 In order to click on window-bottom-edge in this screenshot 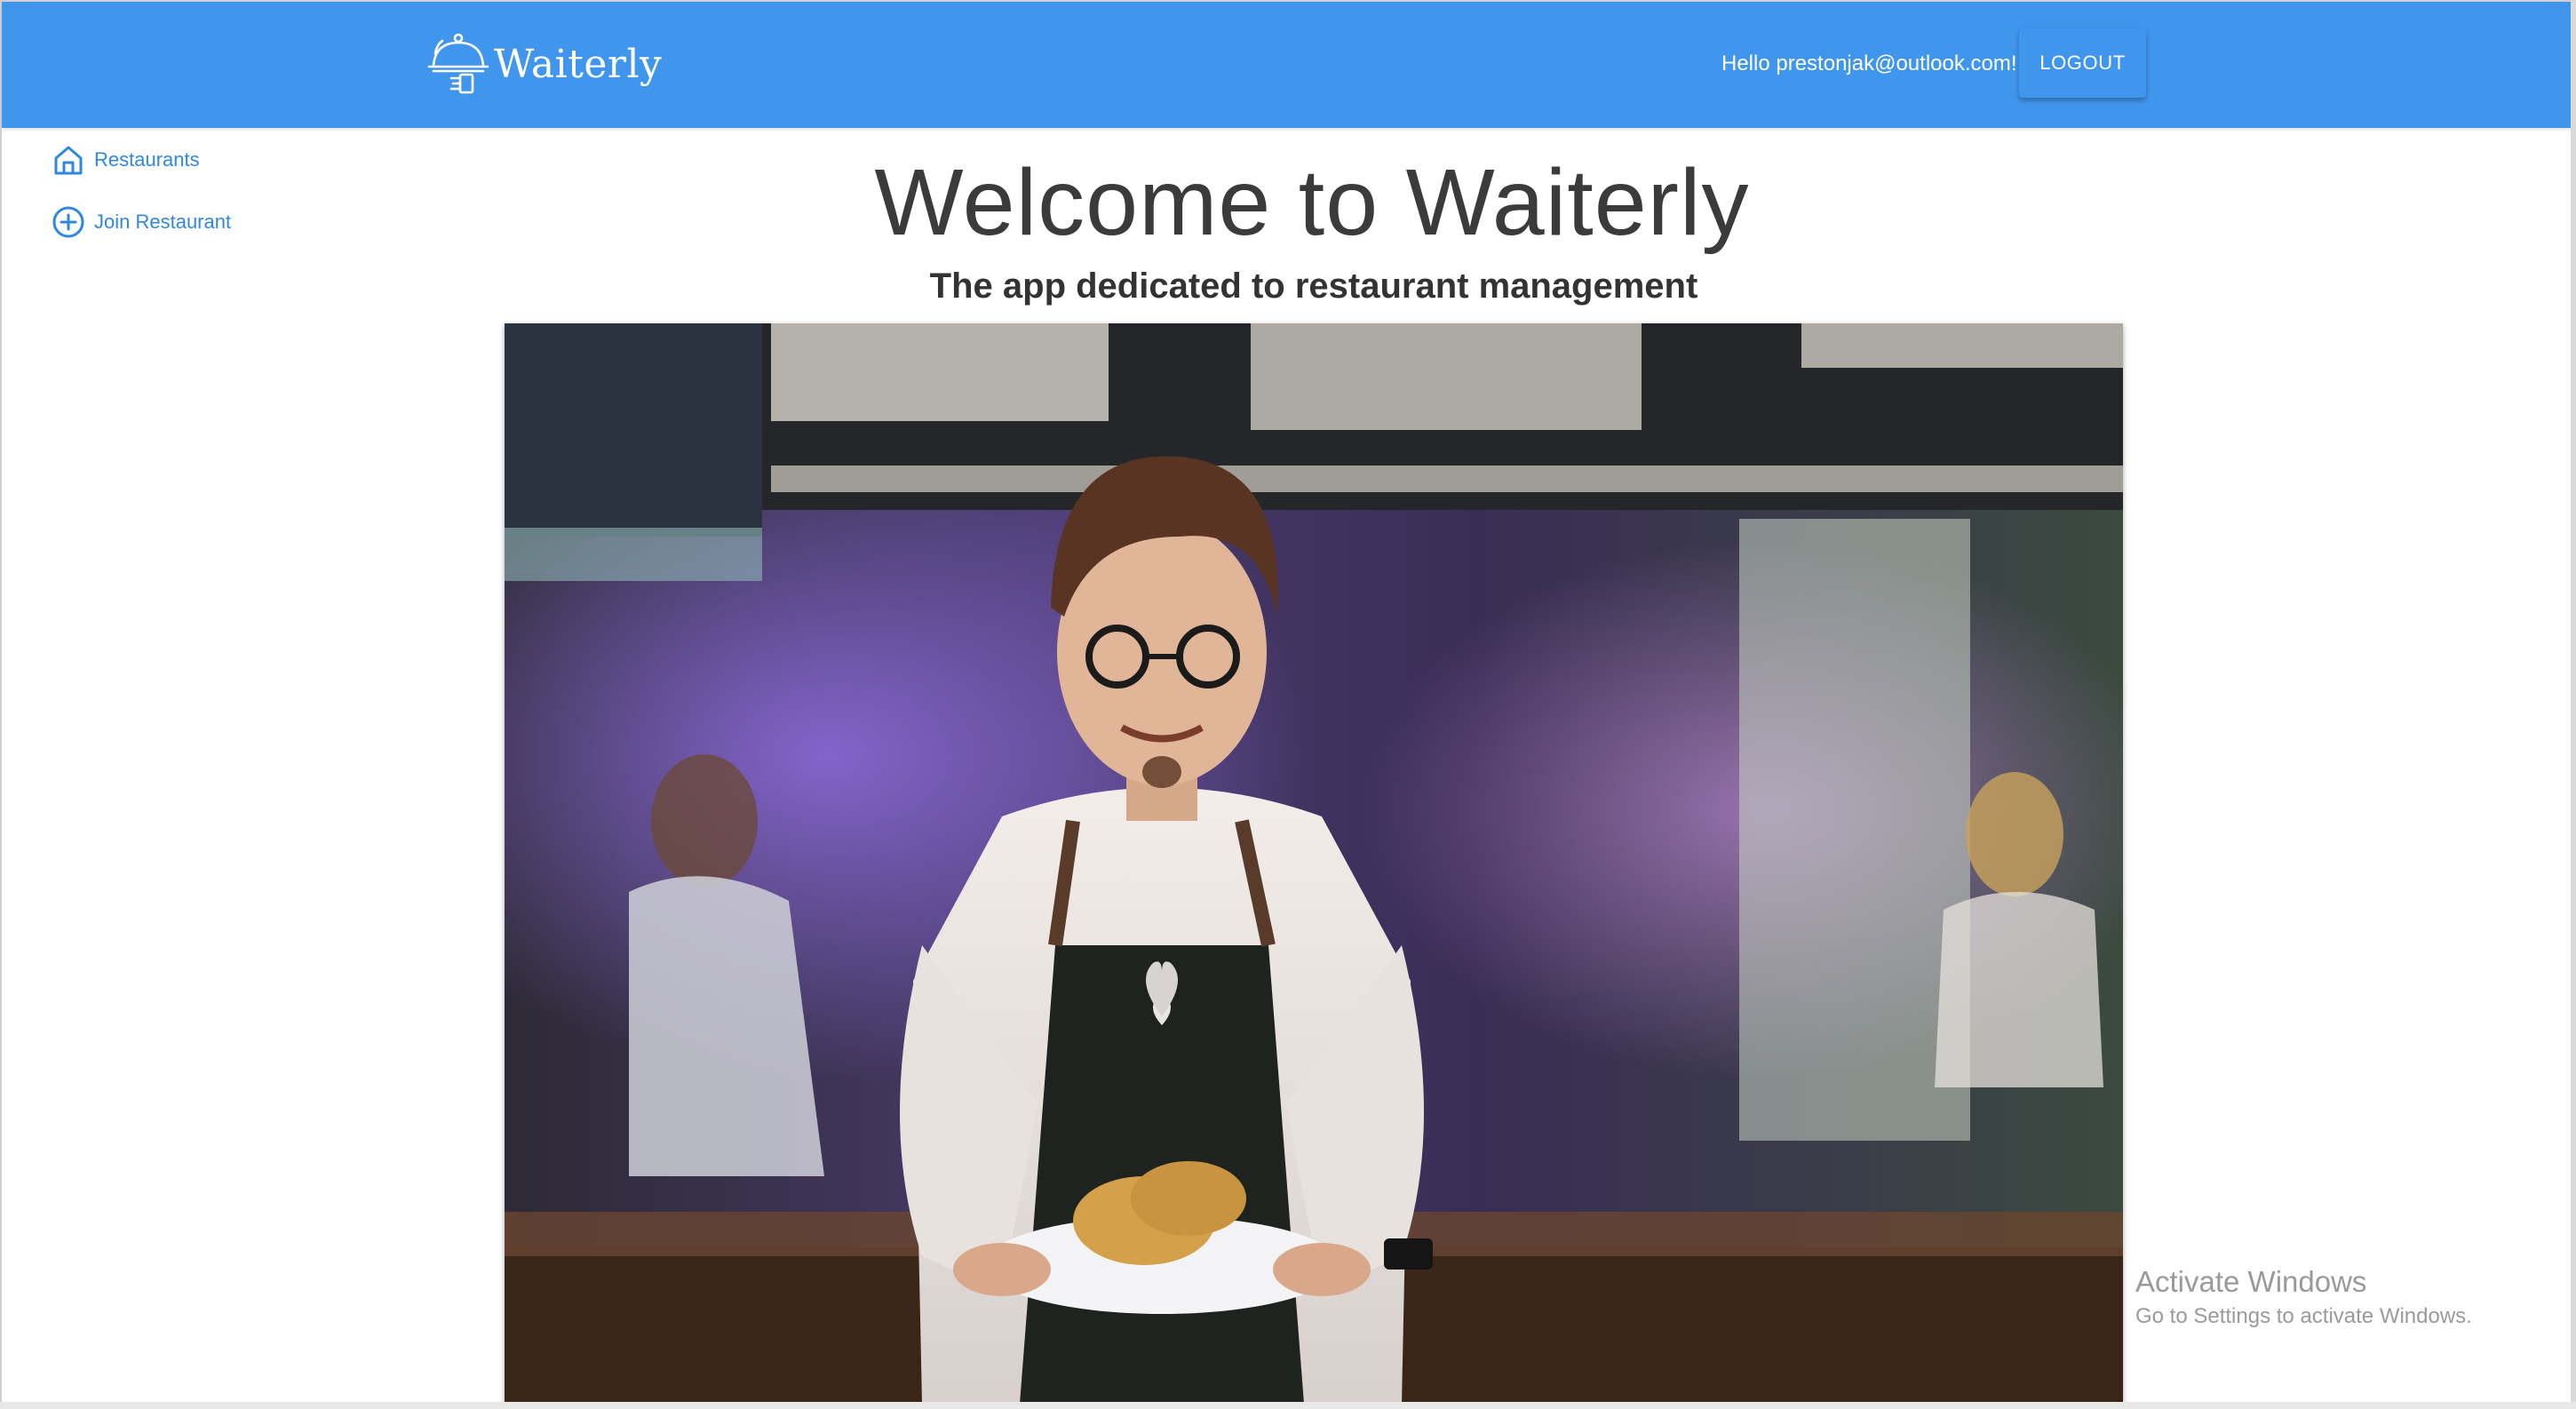, I will do `click(1288, 1405)`.